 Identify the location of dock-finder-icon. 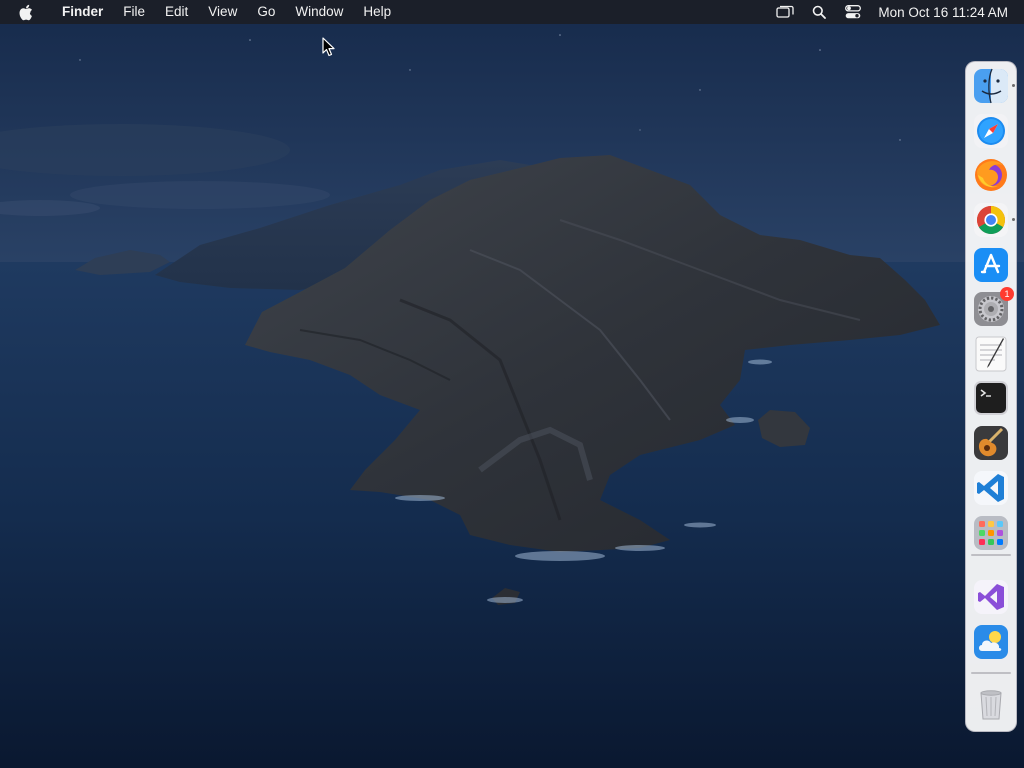
(994, 86).